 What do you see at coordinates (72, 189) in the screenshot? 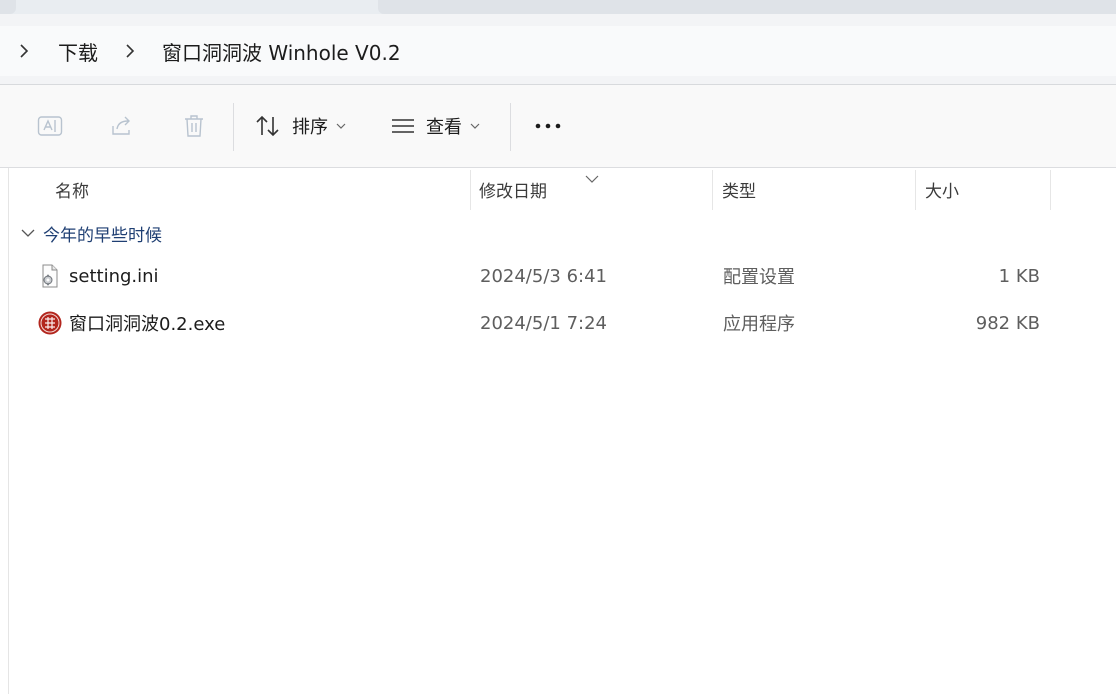
I see `column-header-name: 名称` at bounding box center [72, 189].